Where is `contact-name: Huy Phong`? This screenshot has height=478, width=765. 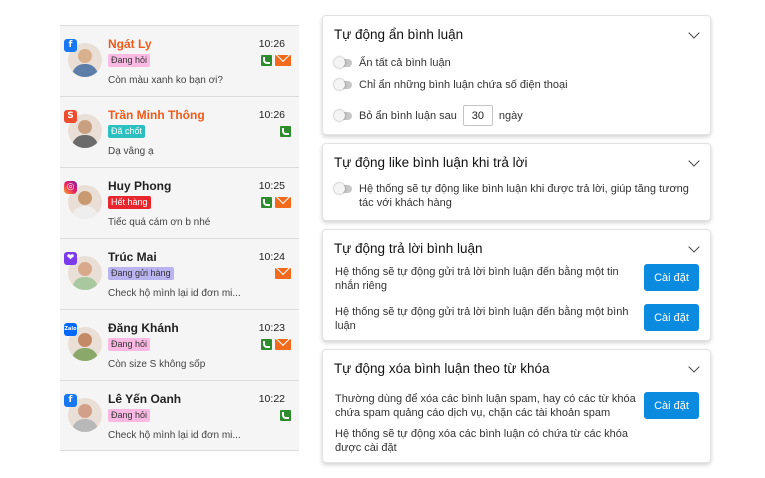 contact-name: Huy Phong is located at coordinates (140, 186).